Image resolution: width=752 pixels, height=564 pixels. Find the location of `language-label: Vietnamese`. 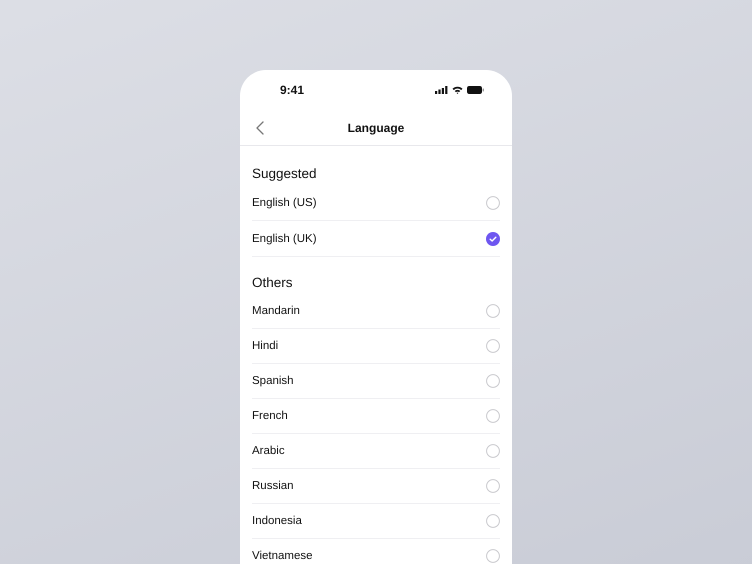

language-label: Vietnamese is located at coordinates (282, 556).